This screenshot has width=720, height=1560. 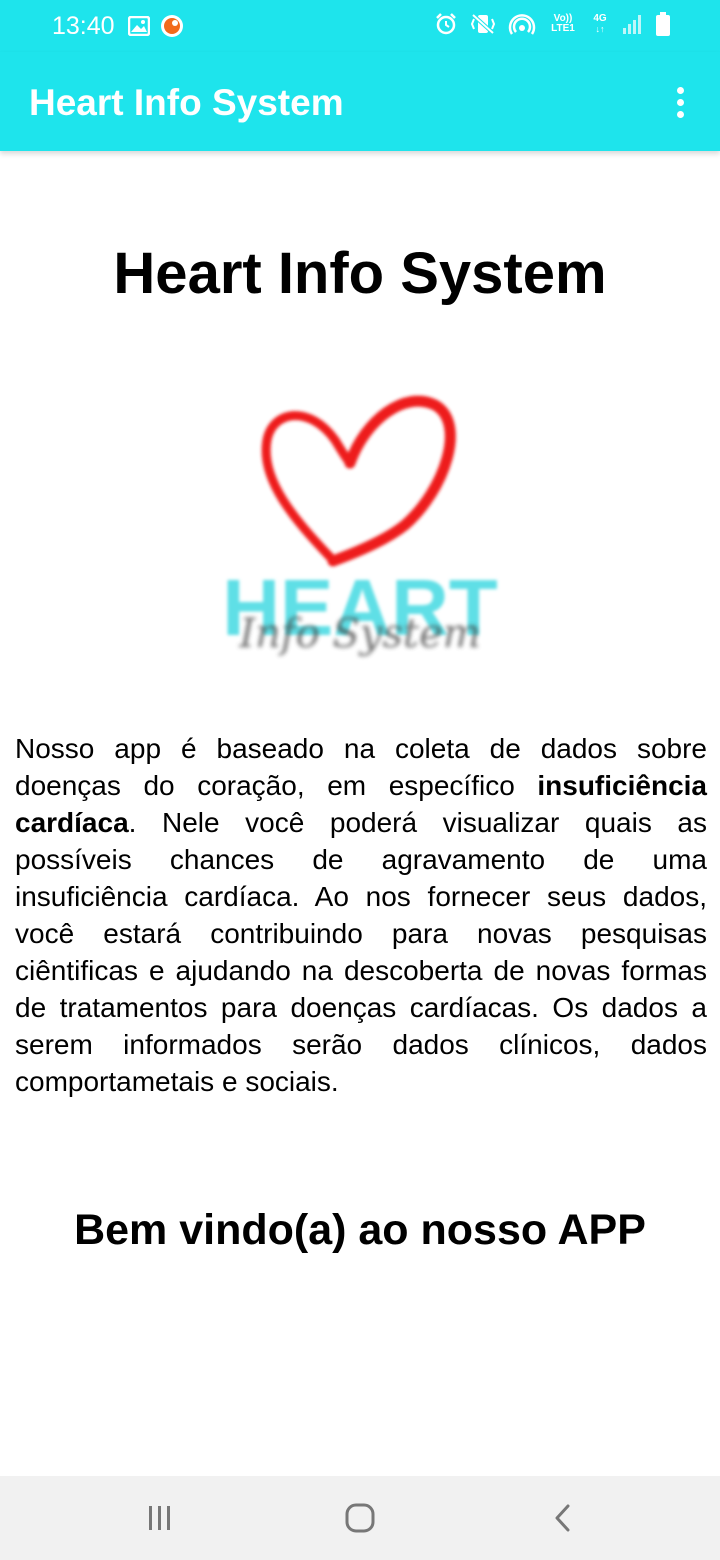 I want to click on vibrate-icon, so click(x=483, y=24).